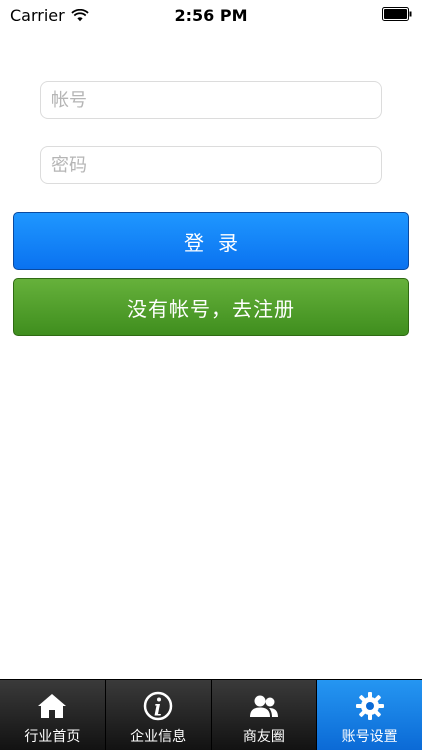  I want to click on battery-icon, so click(397, 14).